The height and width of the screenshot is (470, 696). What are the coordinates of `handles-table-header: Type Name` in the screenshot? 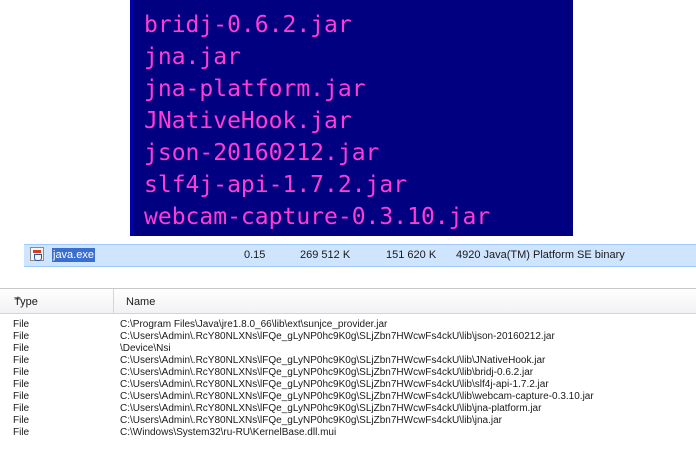 It's located at (348, 301).